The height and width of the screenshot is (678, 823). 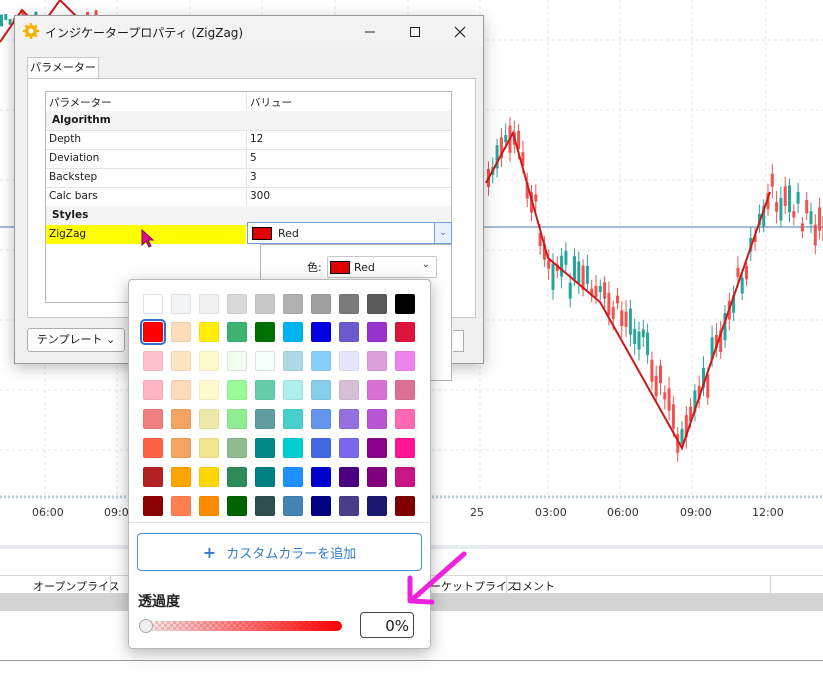 I want to click on category-algorithm: Algorithm, so click(x=248, y=121).